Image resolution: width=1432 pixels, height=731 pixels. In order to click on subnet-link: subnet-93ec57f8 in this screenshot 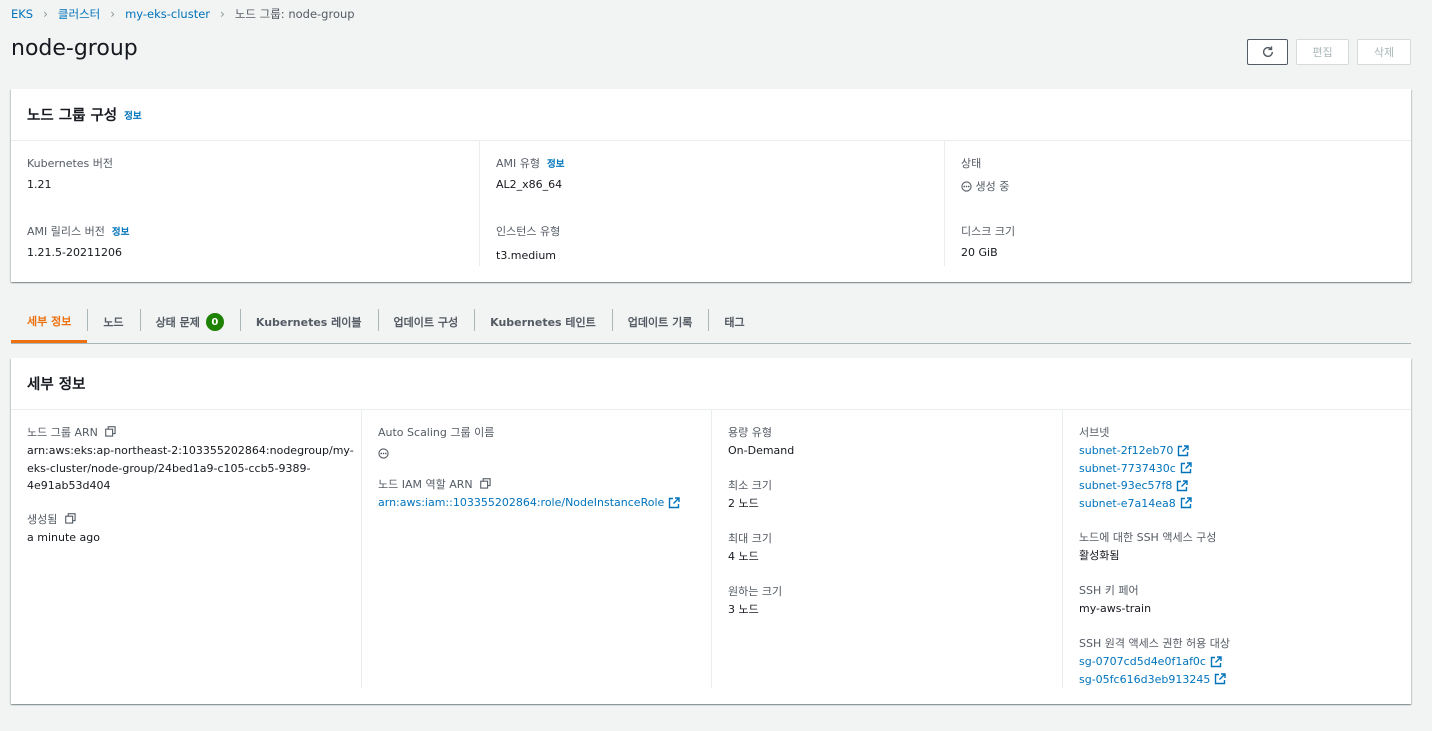, I will do `click(1135, 486)`.